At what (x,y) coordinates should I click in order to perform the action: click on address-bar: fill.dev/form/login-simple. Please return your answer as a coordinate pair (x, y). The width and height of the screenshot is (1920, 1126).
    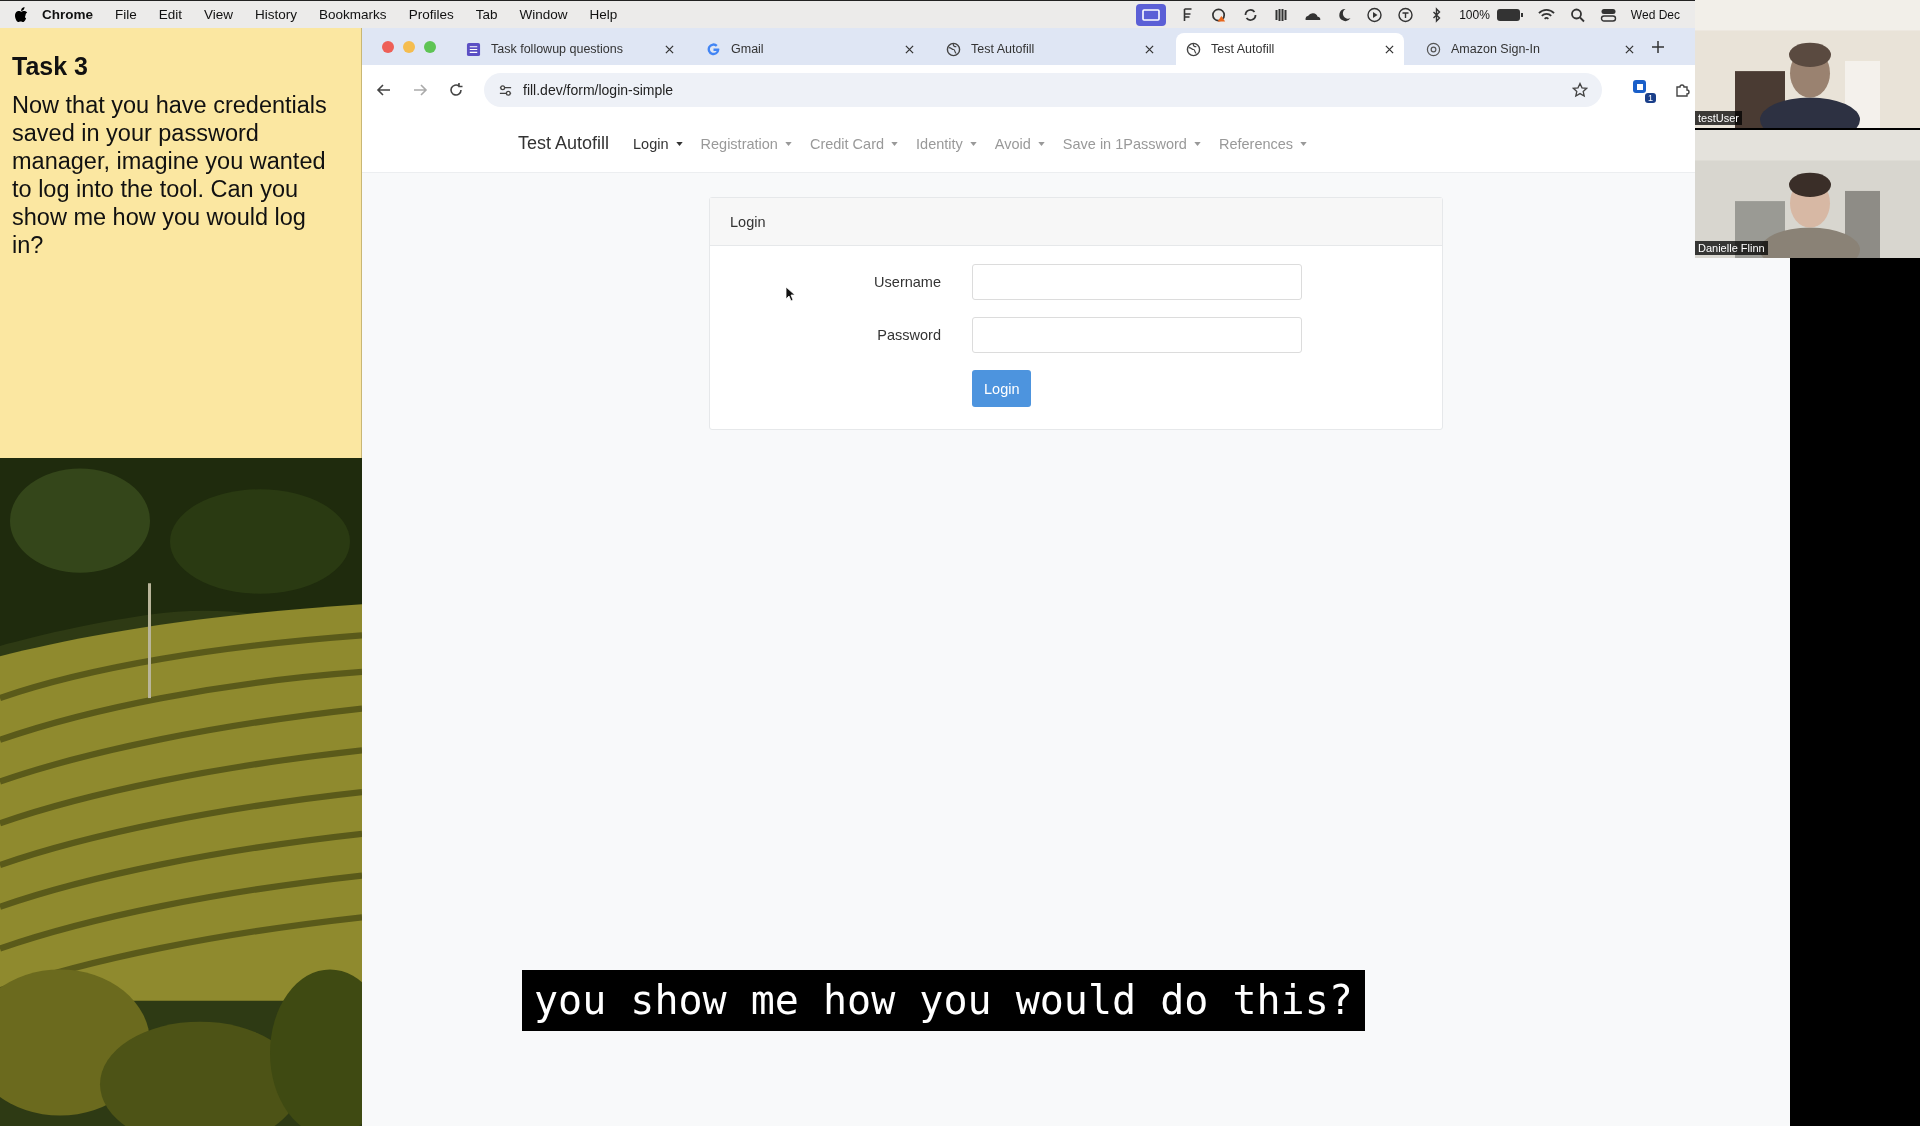
    Looking at the image, I should click on (1043, 90).